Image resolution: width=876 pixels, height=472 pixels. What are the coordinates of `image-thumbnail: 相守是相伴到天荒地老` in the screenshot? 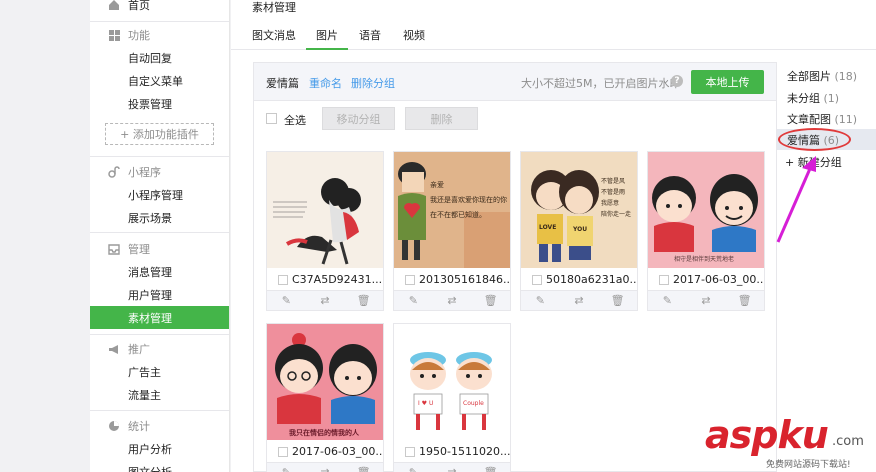 It's located at (706, 210).